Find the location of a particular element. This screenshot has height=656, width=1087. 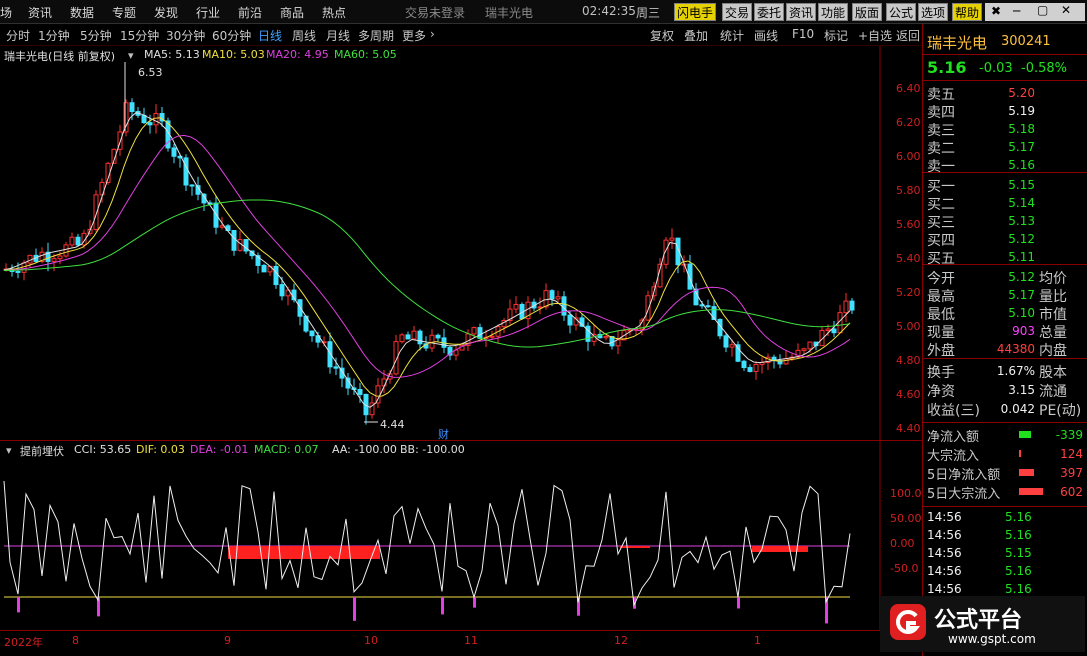

trade-login-status: 交易未登录 is located at coordinates (435, 12).